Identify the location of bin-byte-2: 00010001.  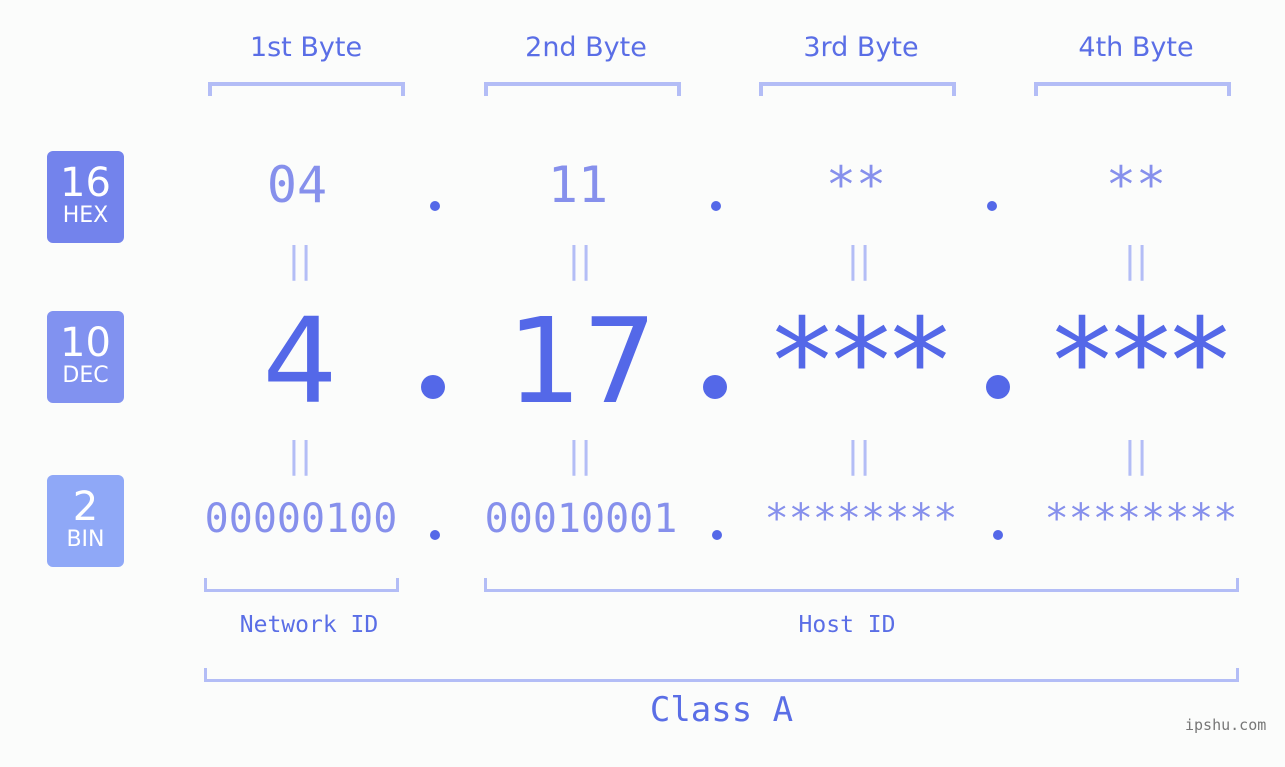
(581, 519).